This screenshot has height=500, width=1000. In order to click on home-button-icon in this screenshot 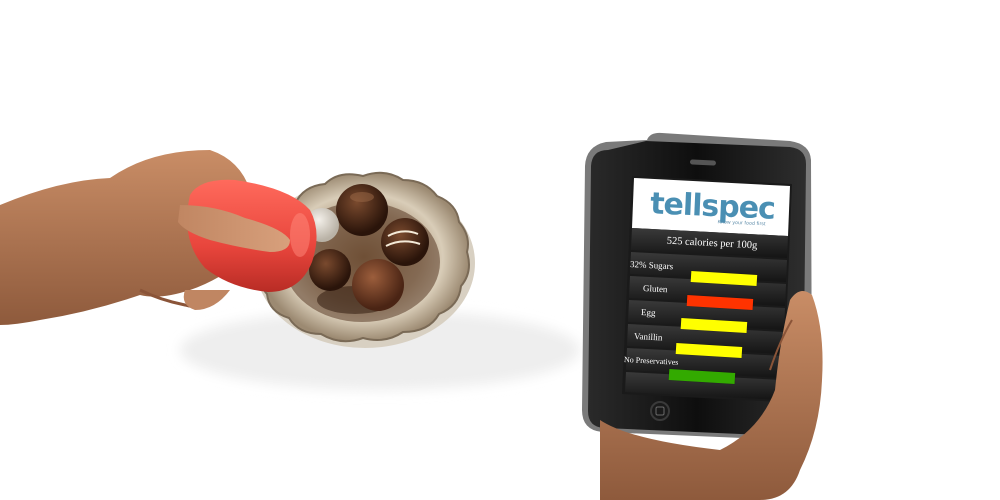, I will do `click(660, 411)`.